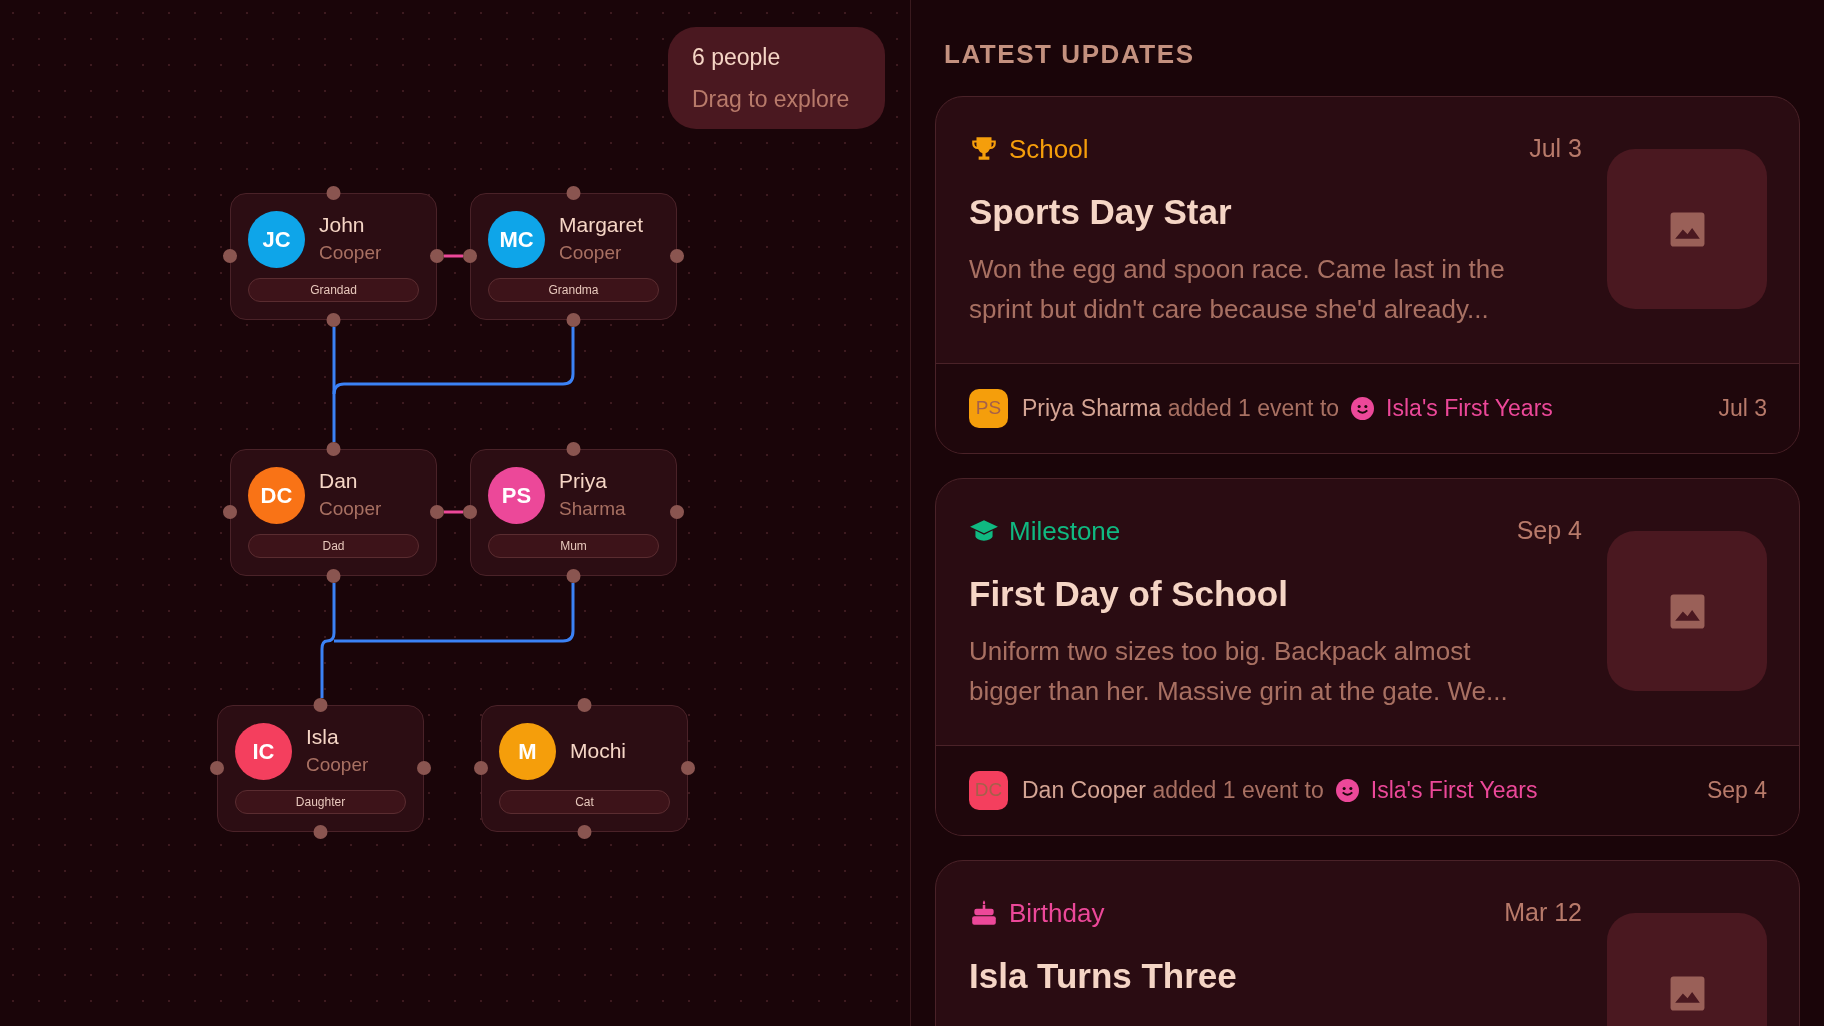 Image resolution: width=1824 pixels, height=1026 pixels. I want to click on category-label: Birthday, so click(1057, 913).